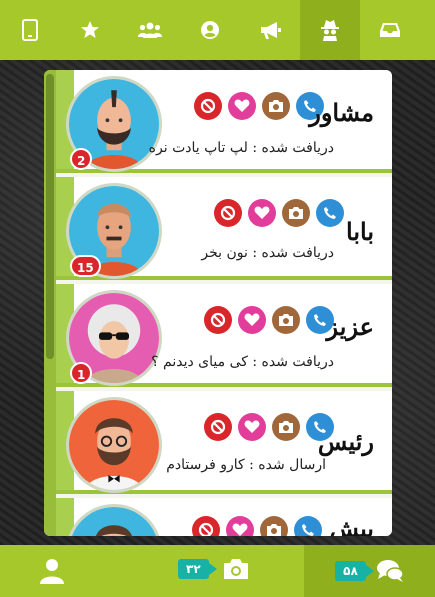 The height and width of the screenshot is (597, 435). I want to click on contact-name: عزیز, so click(350, 326).